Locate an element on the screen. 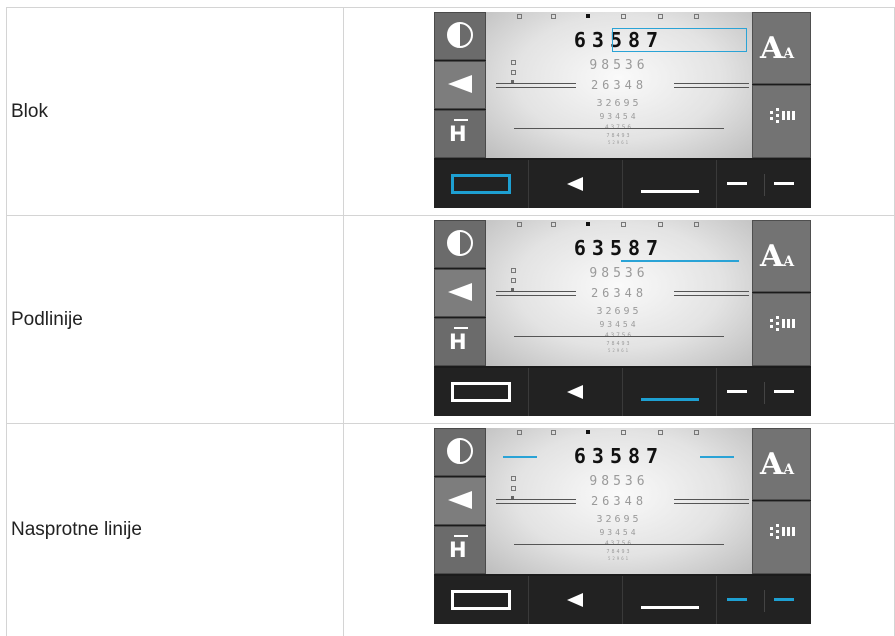 The height and width of the screenshot is (636, 895). bottom-toolbar is located at coordinates (622, 600).